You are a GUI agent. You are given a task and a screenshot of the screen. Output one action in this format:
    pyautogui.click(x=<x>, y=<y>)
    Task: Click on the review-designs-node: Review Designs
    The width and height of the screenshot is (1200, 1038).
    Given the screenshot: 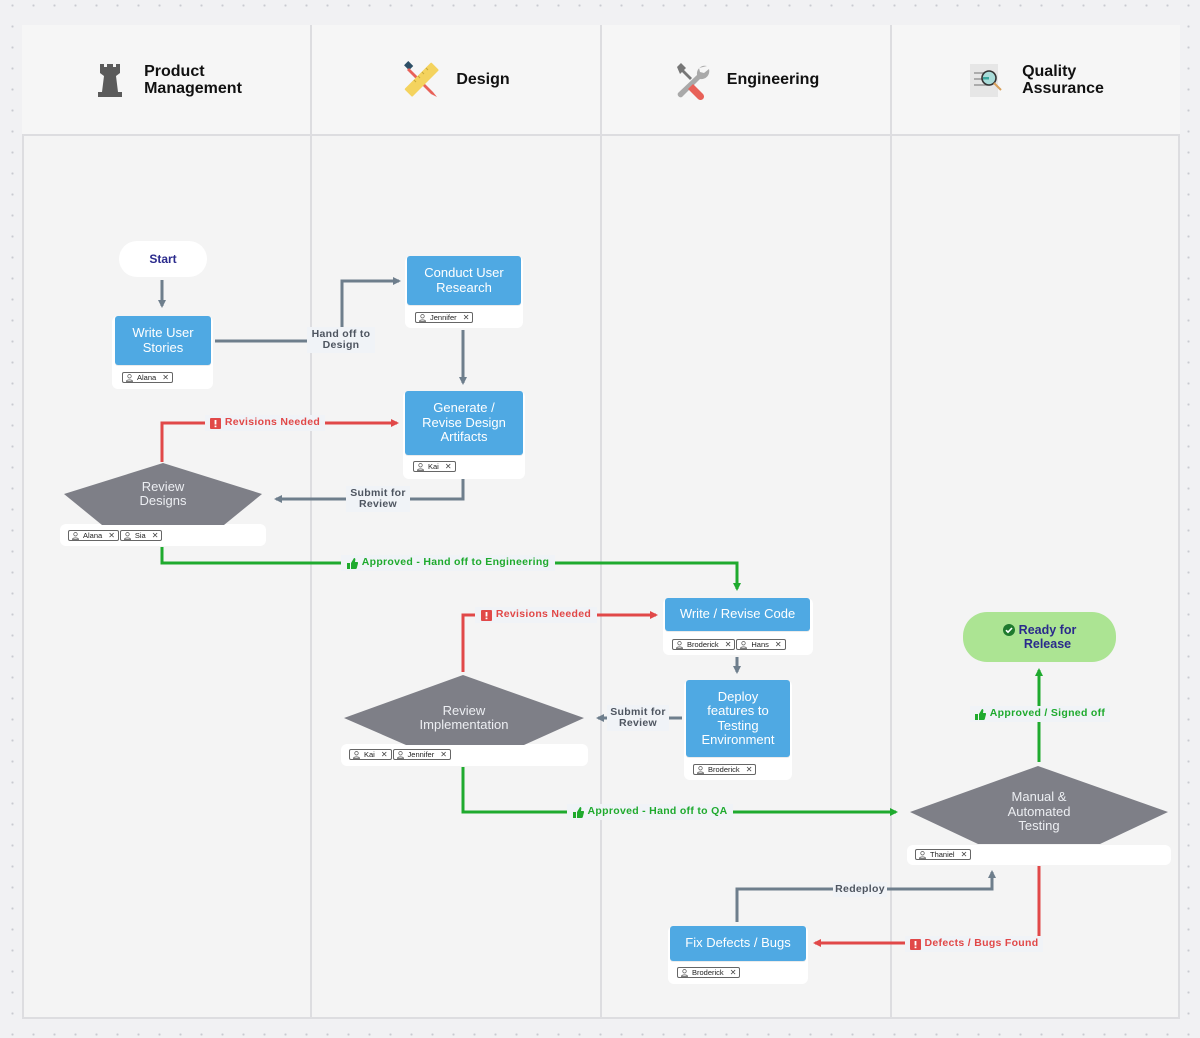 What is the action you would take?
    pyautogui.click(x=163, y=494)
    